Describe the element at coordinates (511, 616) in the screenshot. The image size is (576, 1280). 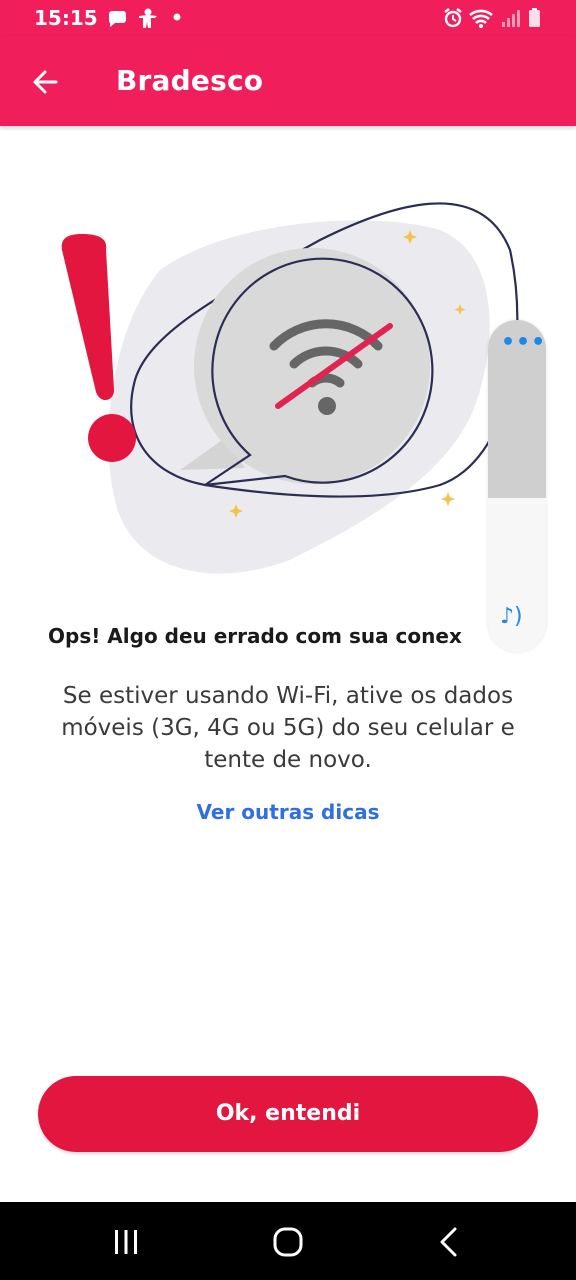
I see `sound-icon: ♪)` at that location.